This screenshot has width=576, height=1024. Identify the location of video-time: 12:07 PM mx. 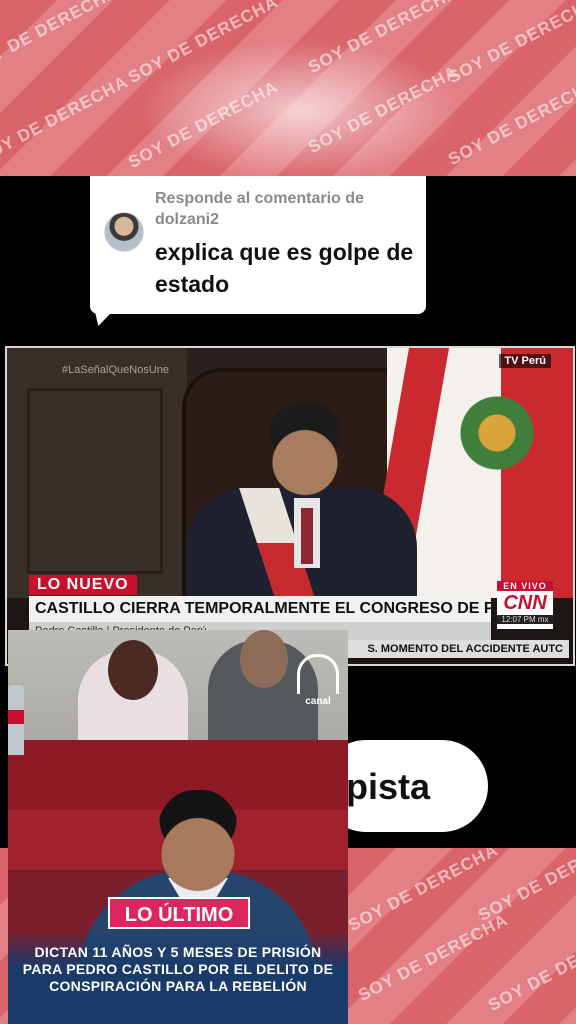
(525, 619).